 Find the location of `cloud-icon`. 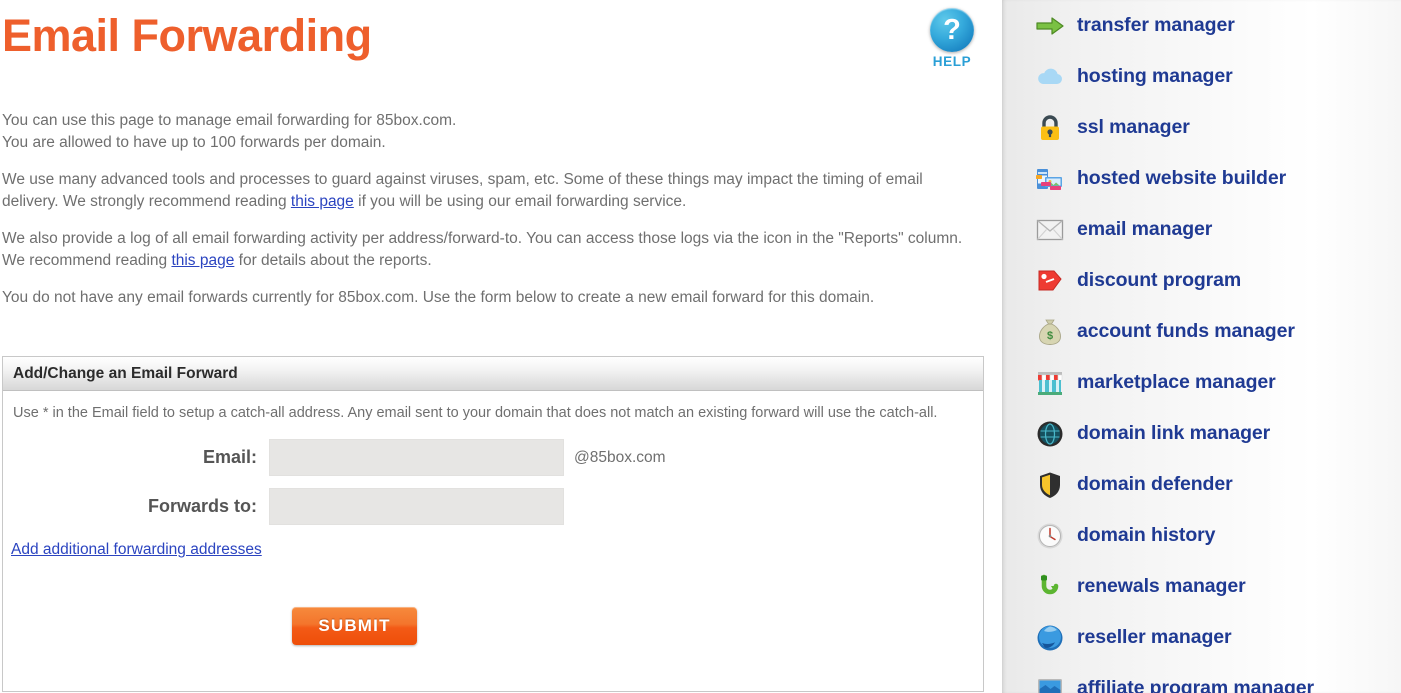

cloud-icon is located at coordinates (1050, 77).